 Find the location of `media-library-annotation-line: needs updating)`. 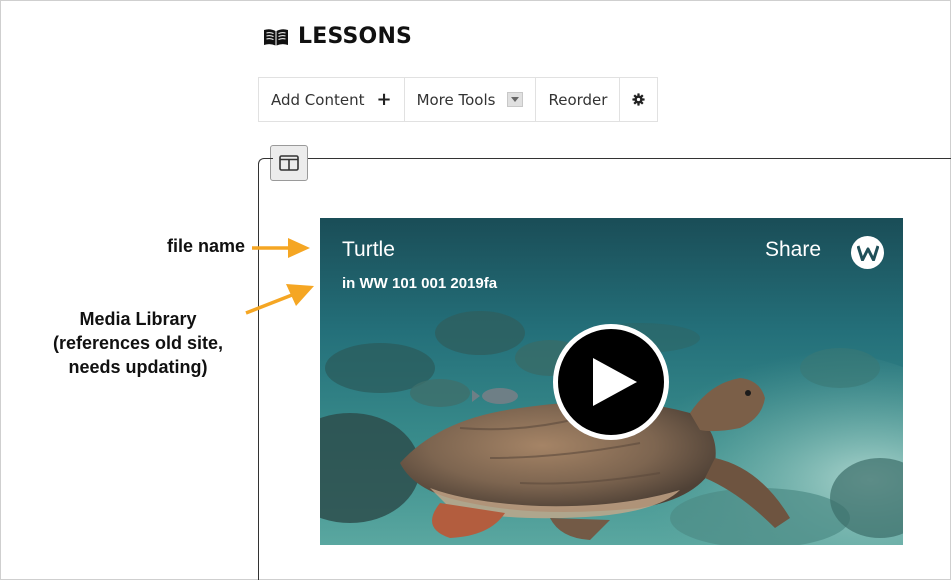

media-library-annotation-line: needs updating) is located at coordinates (138, 367).